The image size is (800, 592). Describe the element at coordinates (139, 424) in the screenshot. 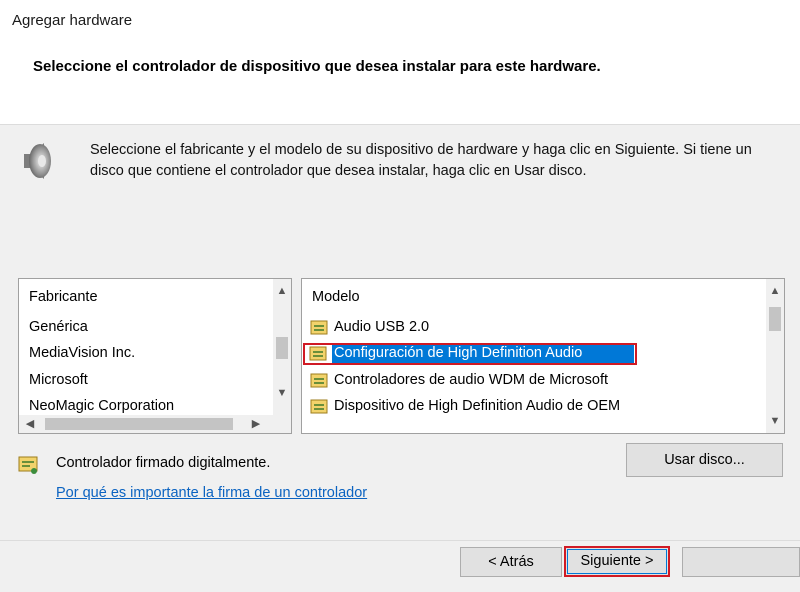

I see `manufacturer-hscroll-thumb` at that location.